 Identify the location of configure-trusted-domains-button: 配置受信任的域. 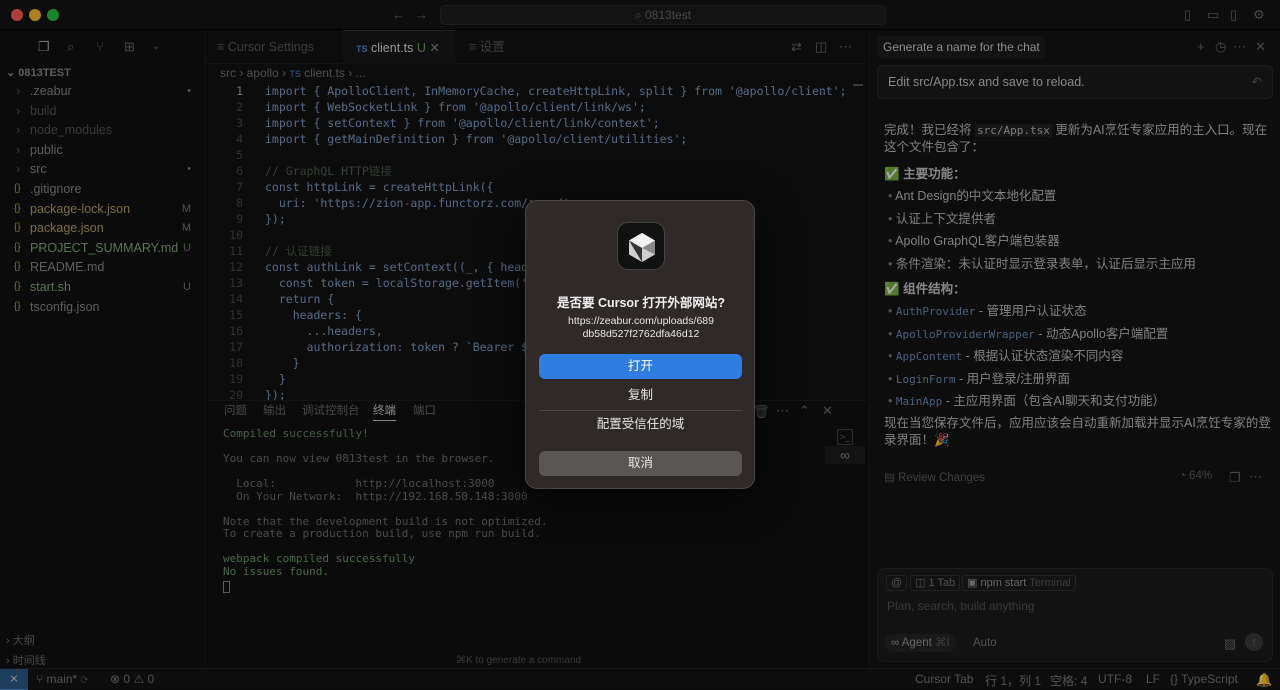
(640, 424).